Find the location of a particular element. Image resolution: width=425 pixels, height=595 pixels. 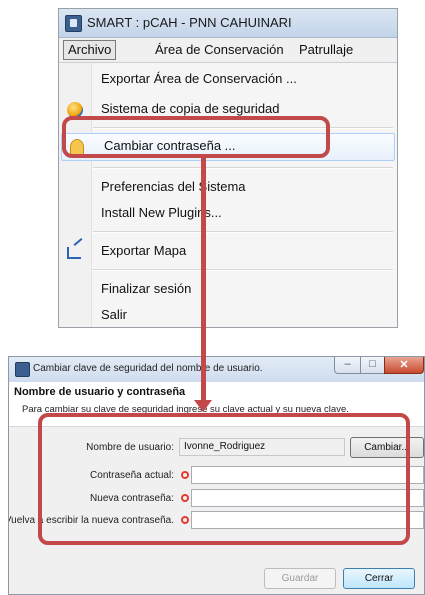

dialog-heading: Nombre de usuario y contraseña is located at coordinates (100, 392).